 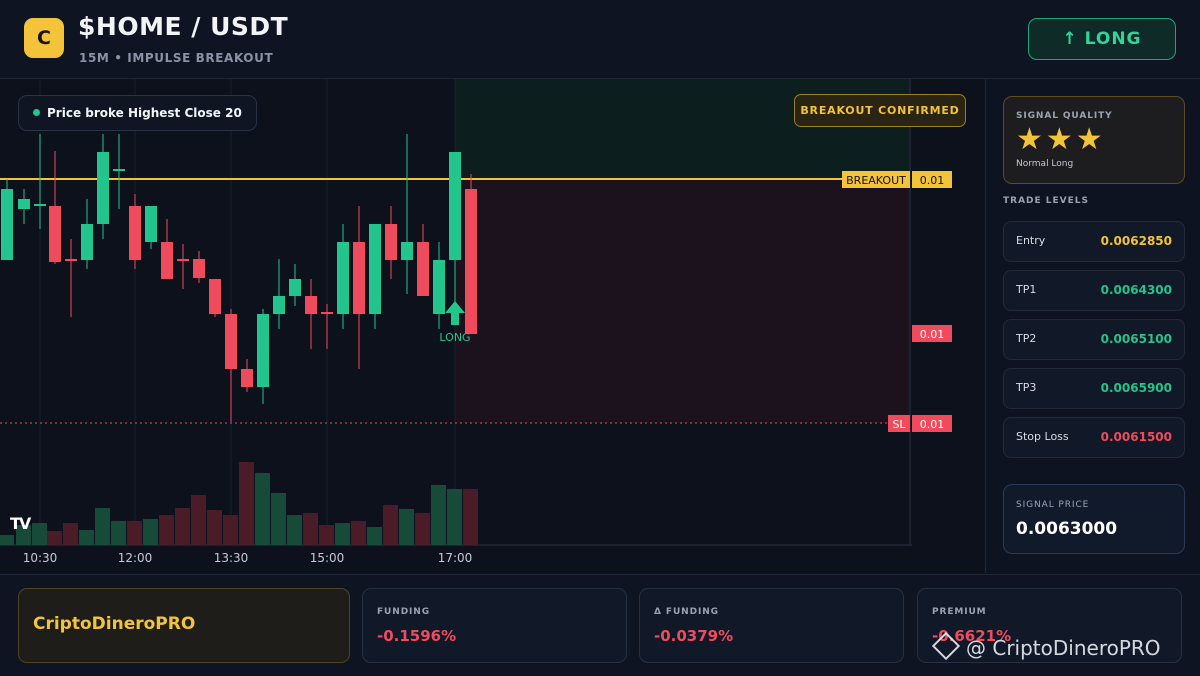 I want to click on long-marker-label: LONG, so click(x=454, y=337).